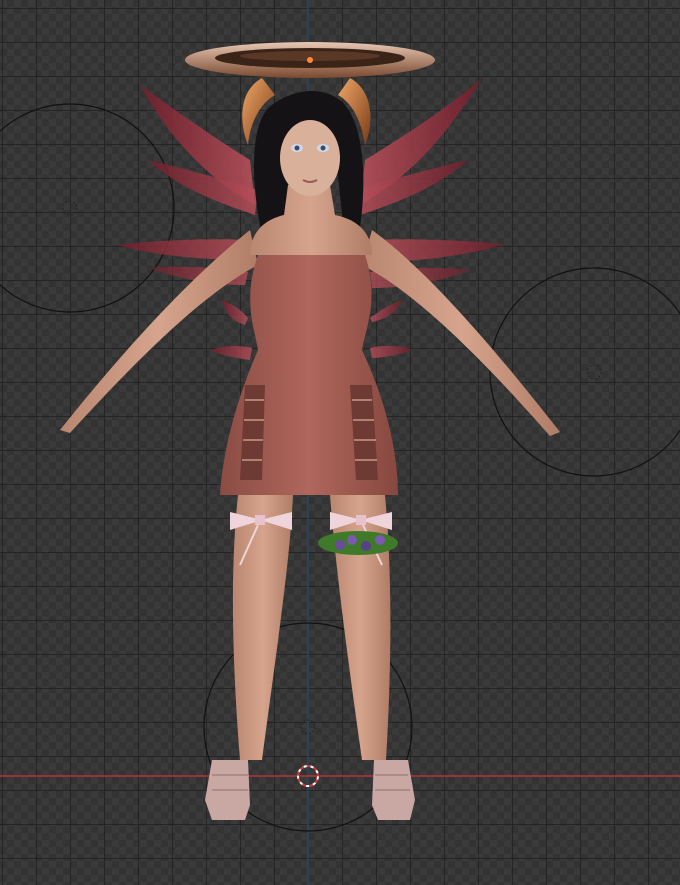  What do you see at coordinates (310, 790) in the screenshot?
I see `shoes` at bounding box center [310, 790].